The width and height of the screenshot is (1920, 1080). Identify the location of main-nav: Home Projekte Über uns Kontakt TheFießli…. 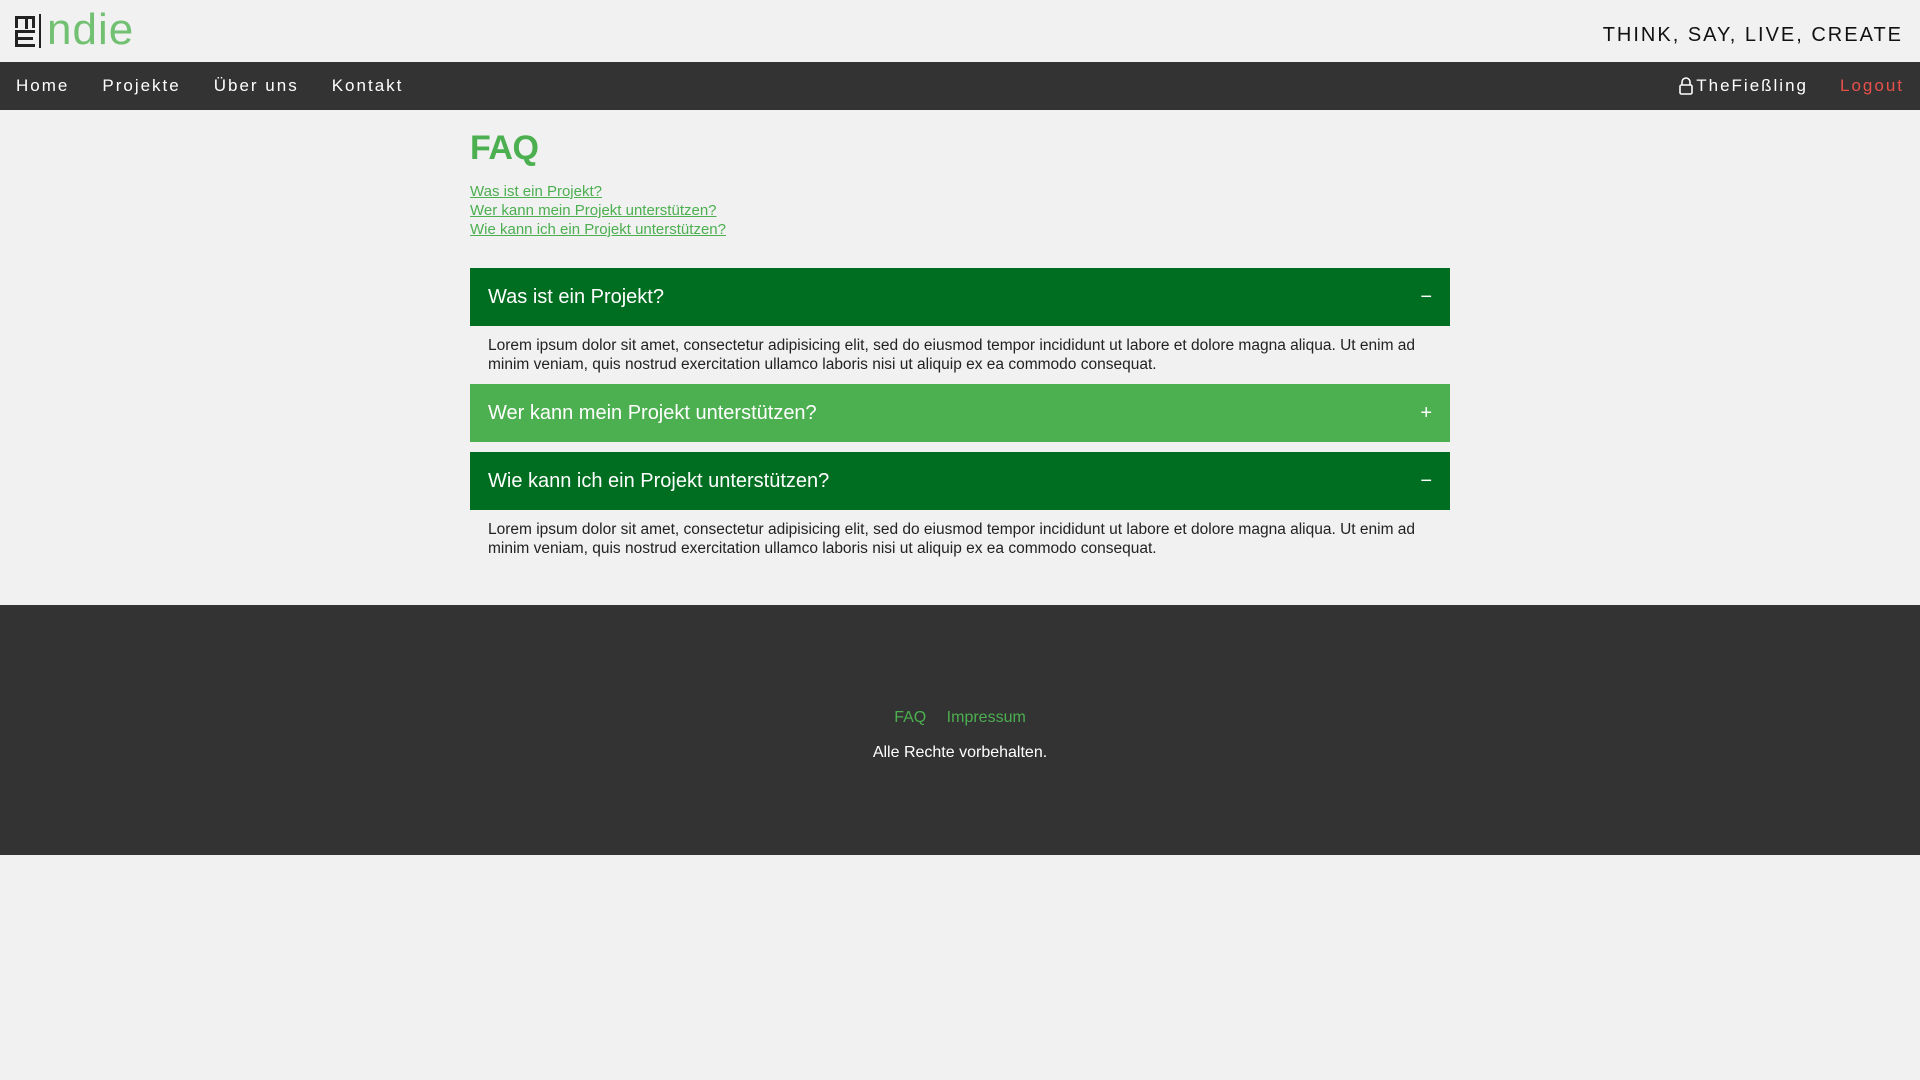
(960, 86).